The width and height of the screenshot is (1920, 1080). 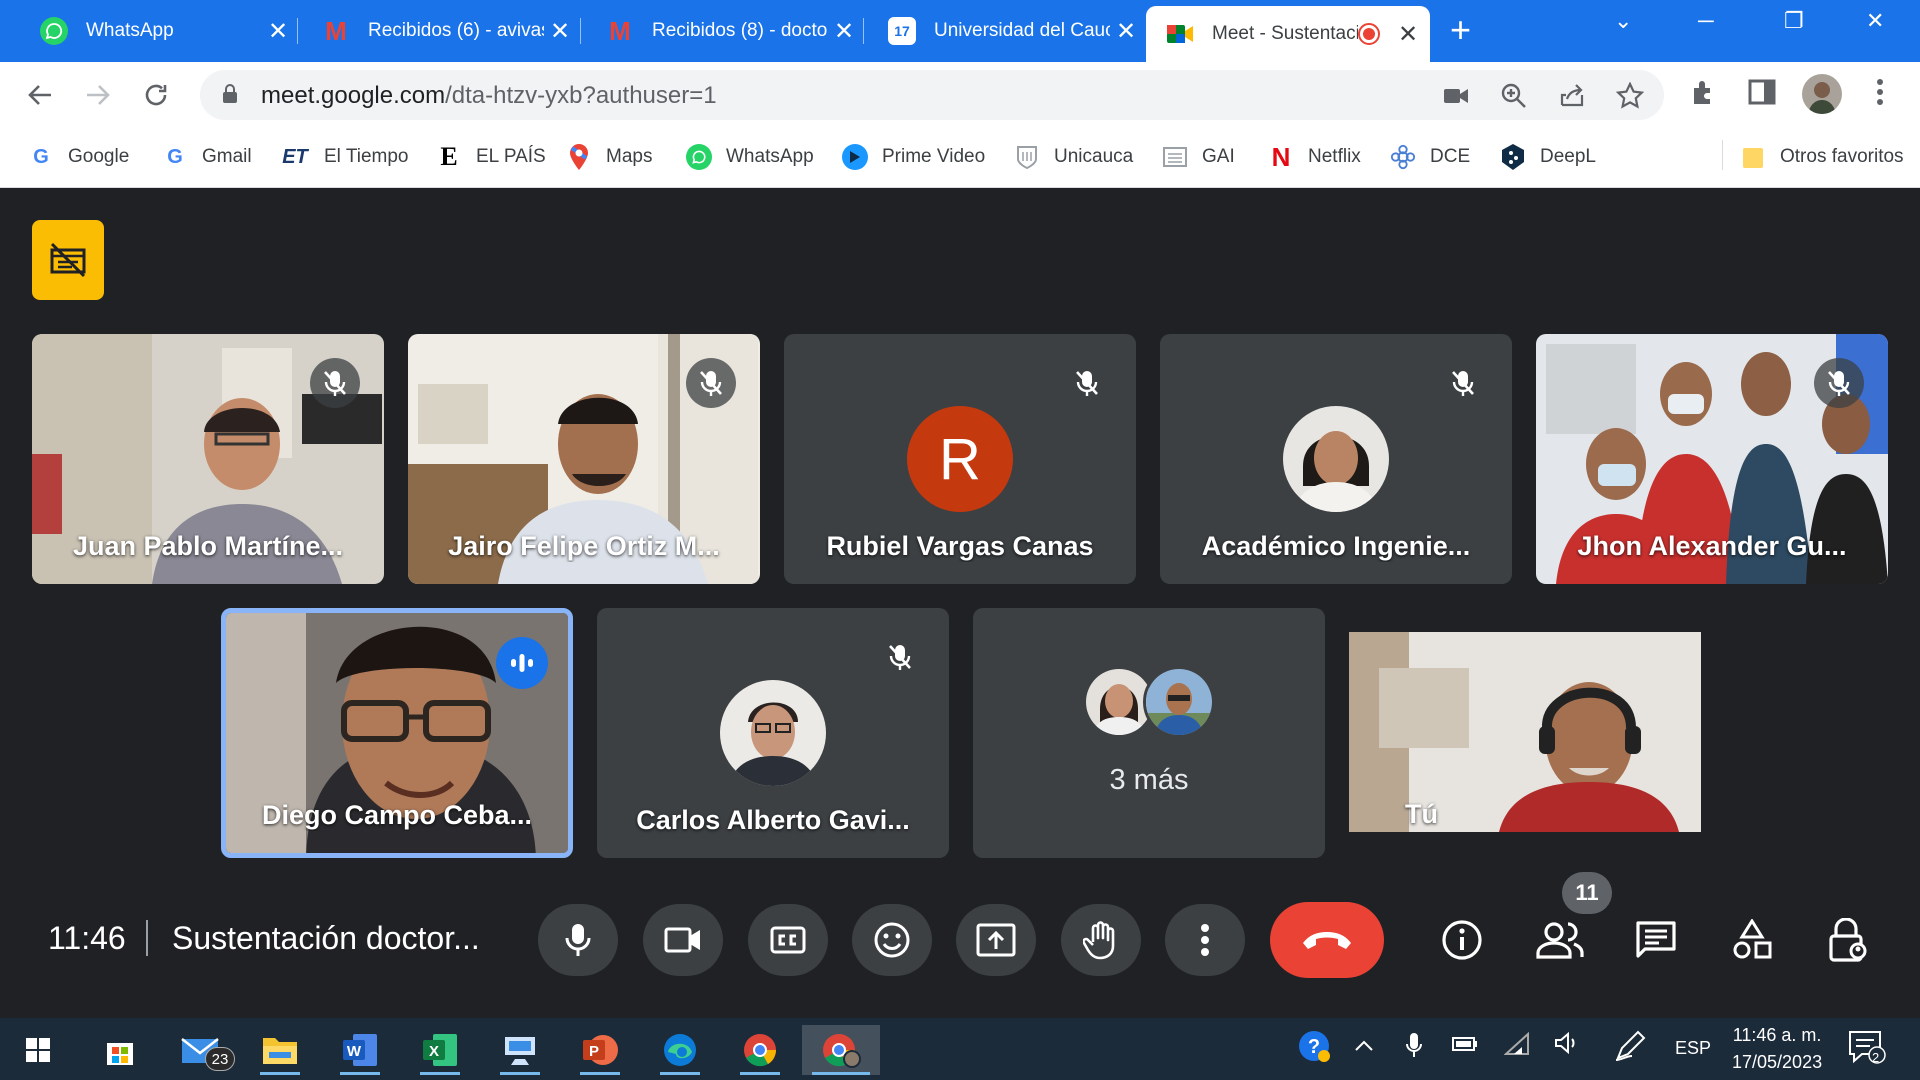 I want to click on google-icon: G, so click(x=175, y=156).